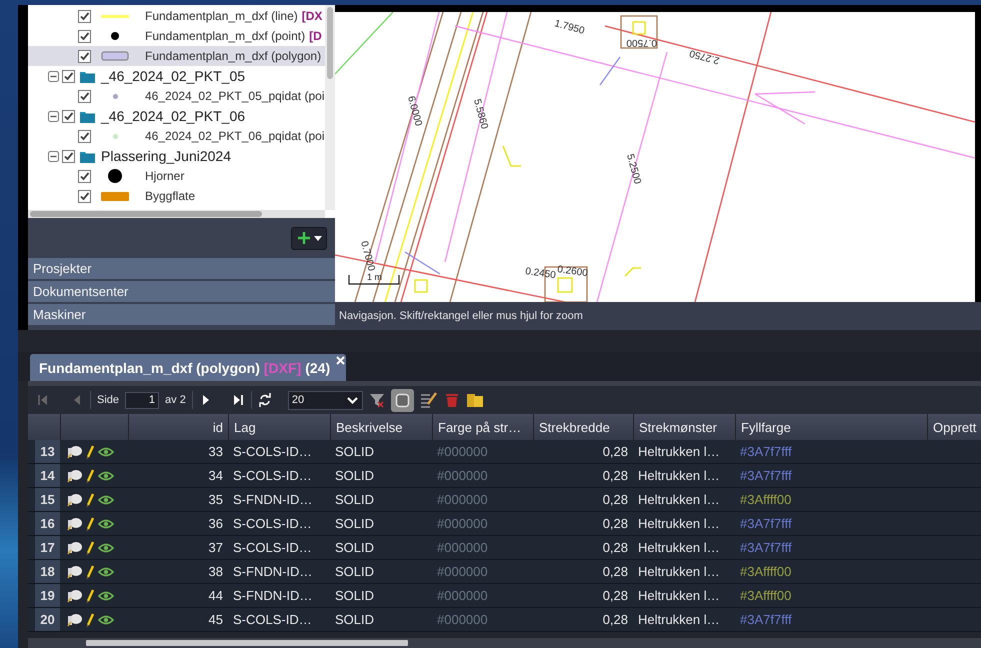 This screenshot has width=981, height=648. I want to click on layer-row: Hjorner, so click(176, 176).